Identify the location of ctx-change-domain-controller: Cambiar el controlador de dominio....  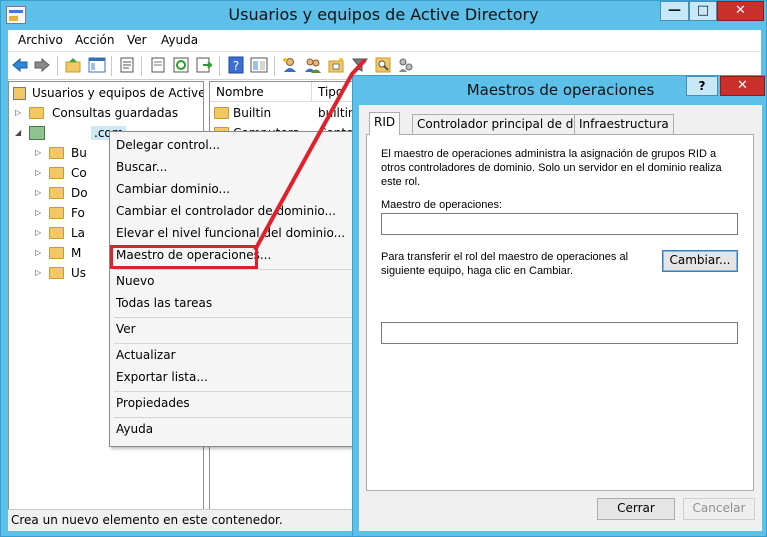
(232, 212).